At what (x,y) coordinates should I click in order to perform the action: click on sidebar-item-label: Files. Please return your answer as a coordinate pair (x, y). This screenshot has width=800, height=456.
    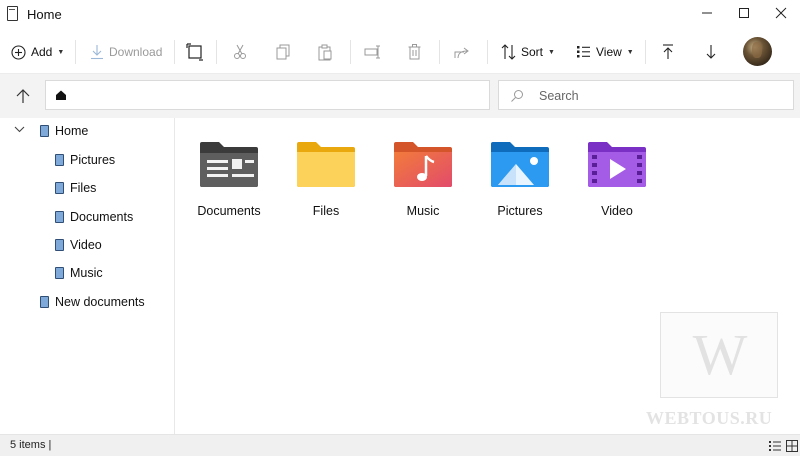
    Looking at the image, I should click on (83, 188).